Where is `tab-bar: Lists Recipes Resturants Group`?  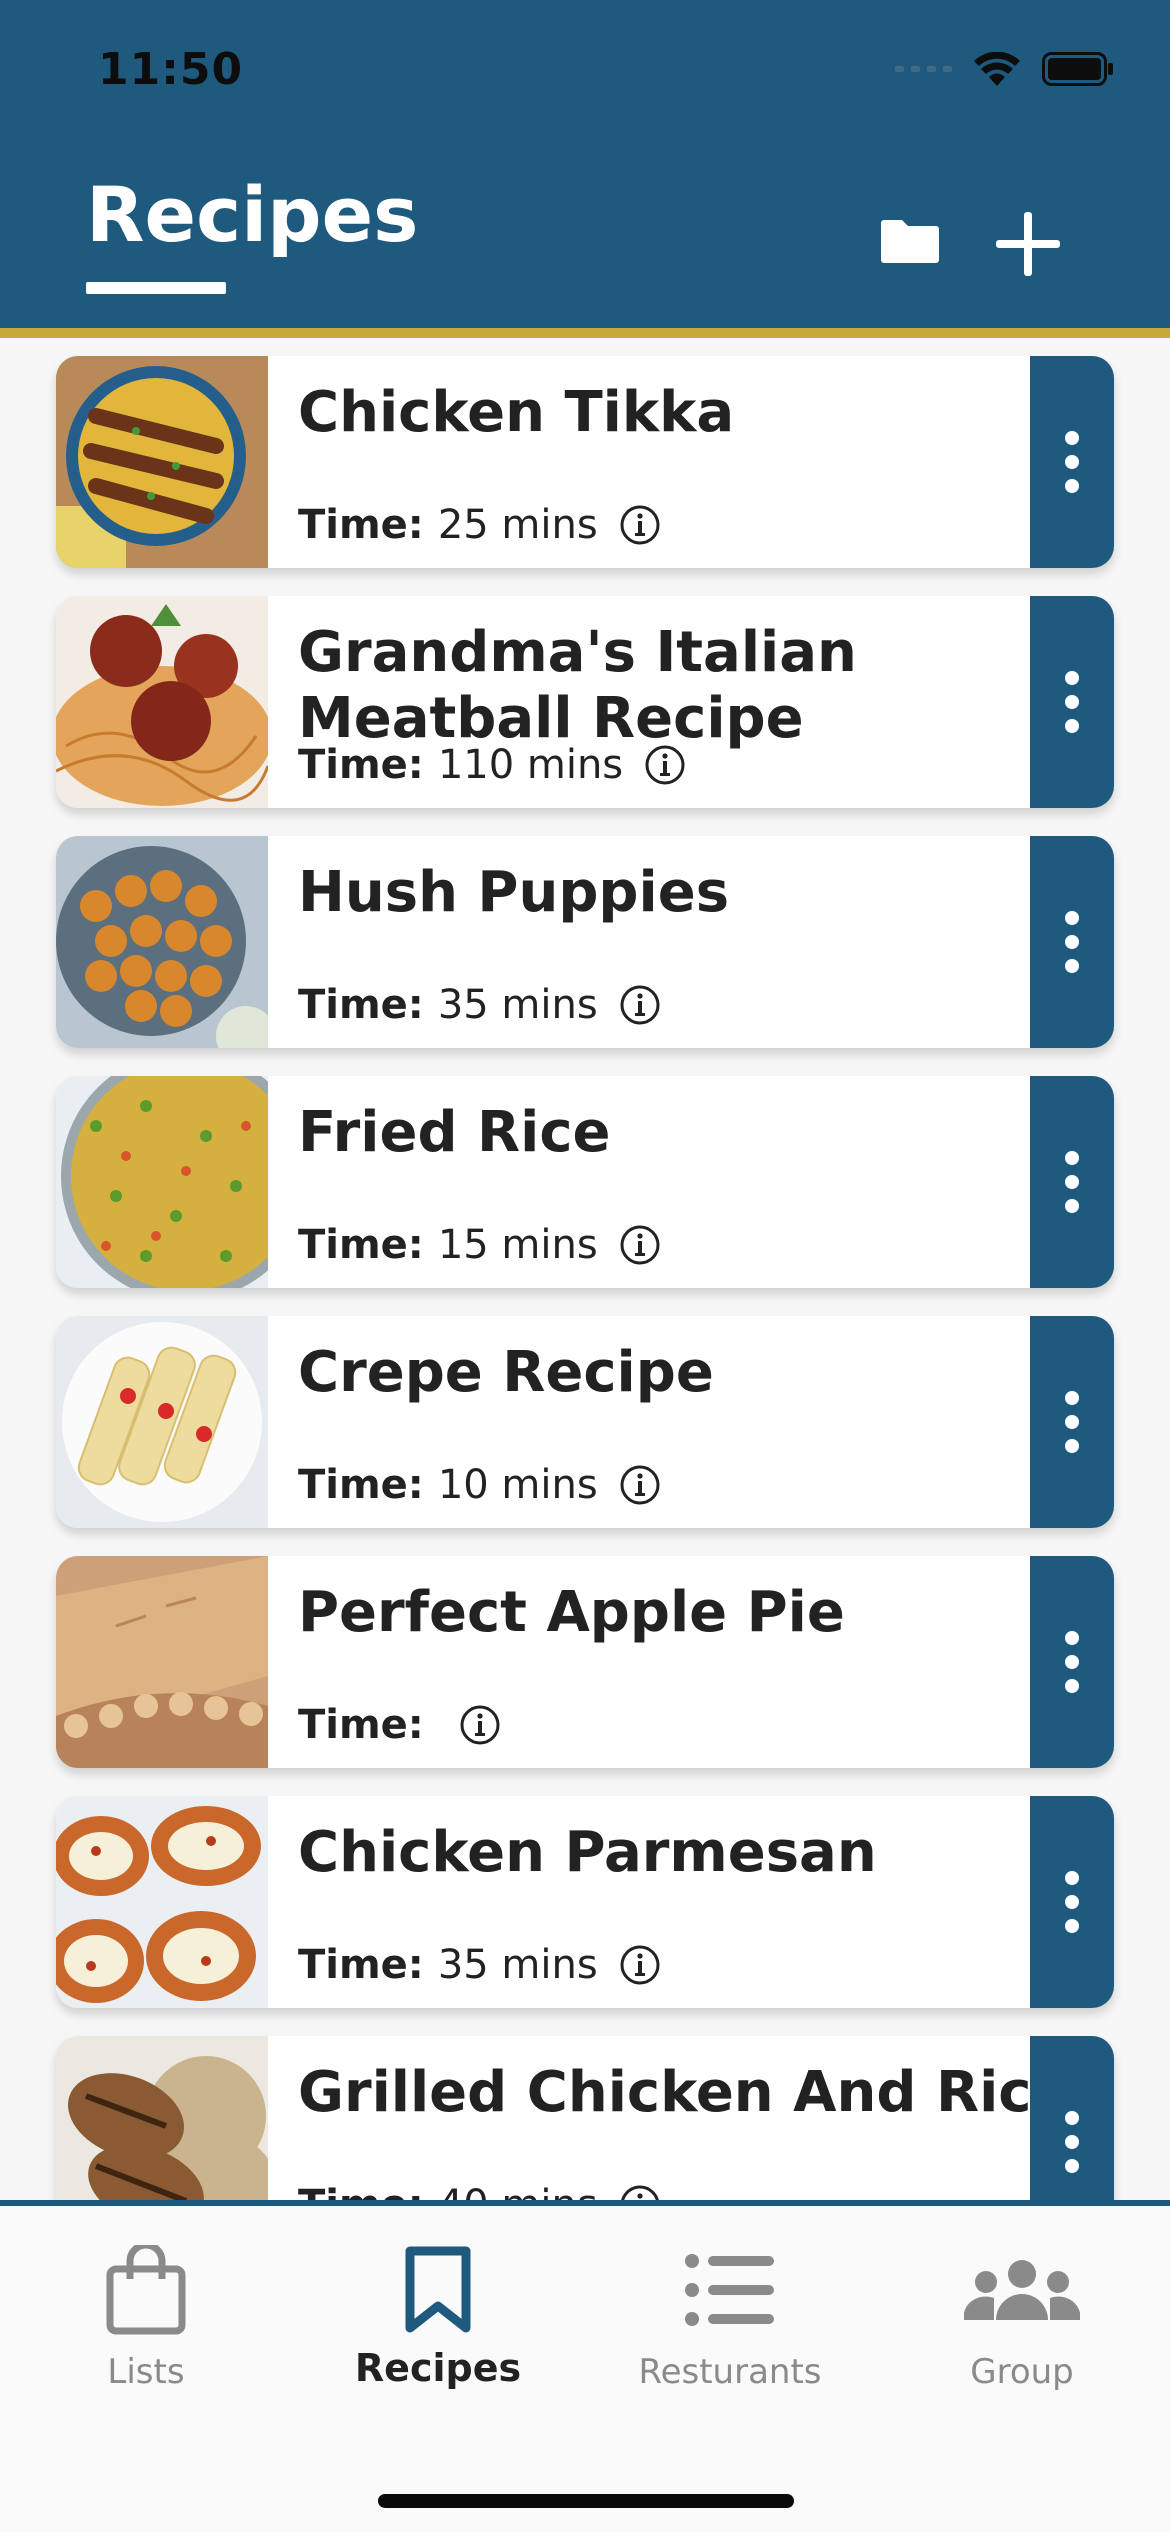 tab-bar: Lists Recipes Resturants Group is located at coordinates (585, 2366).